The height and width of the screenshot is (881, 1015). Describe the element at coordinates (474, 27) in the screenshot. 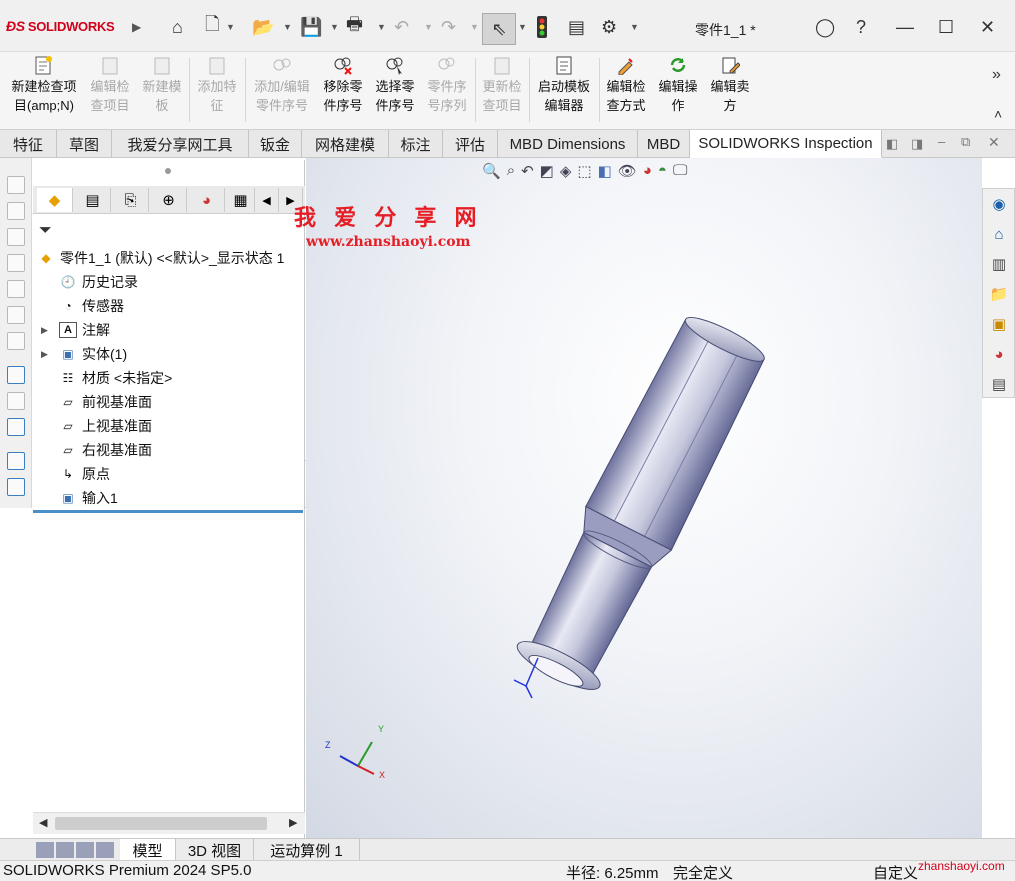

I see `redo-dropdown-icon: ▼` at that location.